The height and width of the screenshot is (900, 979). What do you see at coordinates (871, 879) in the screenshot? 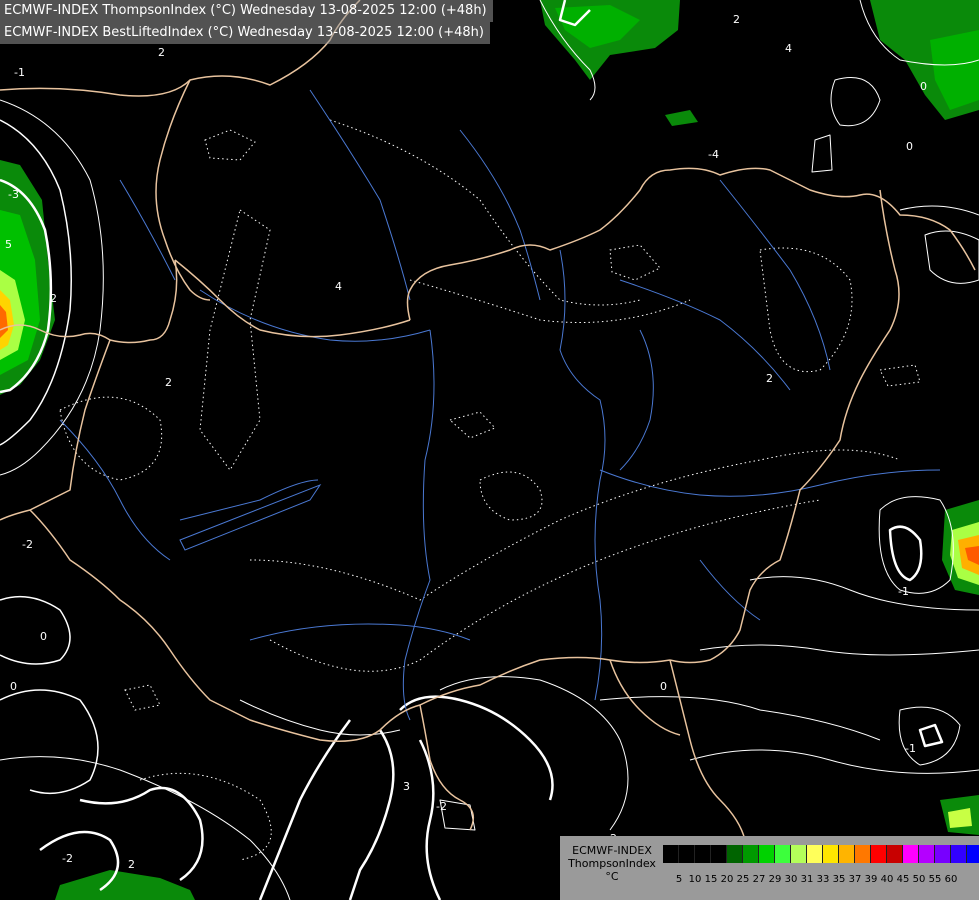
I see `legend-tick-label: 39` at bounding box center [871, 879].